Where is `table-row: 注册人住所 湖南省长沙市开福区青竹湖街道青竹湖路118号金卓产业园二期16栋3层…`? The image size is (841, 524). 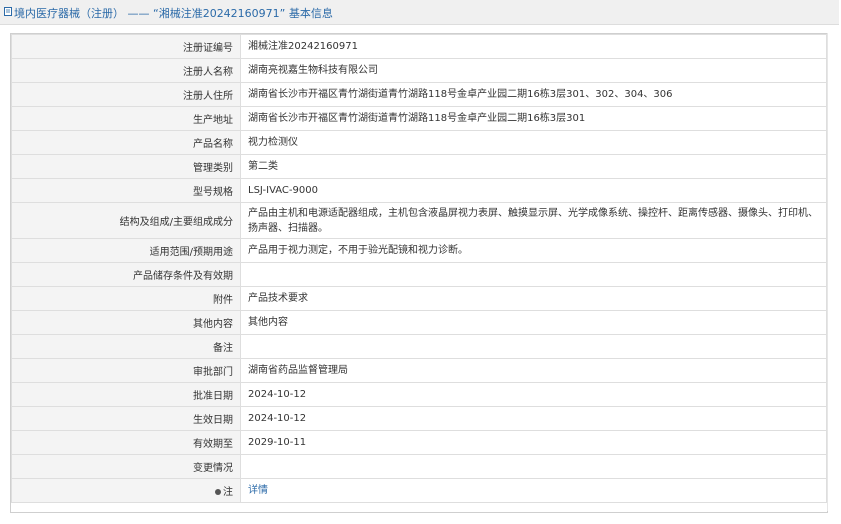 table-row: 注册人住所 湖南省长沙市开福区青竹湖街道青竹湖路118号金卓产业园二期16栋3层… is located at coordinates (419, 94).